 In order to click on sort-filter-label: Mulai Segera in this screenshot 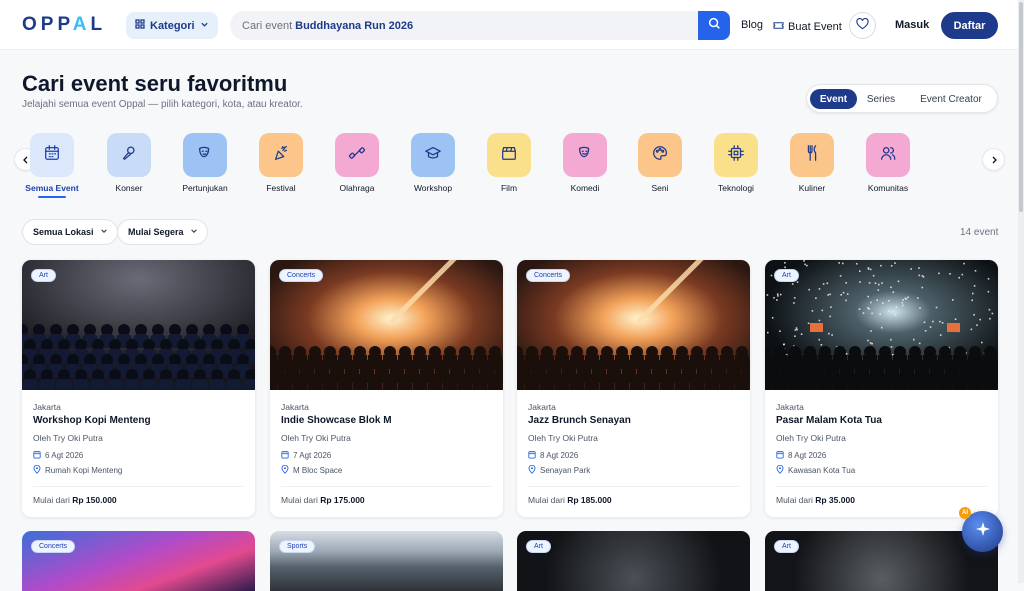, I will do `click(156, 232)`.